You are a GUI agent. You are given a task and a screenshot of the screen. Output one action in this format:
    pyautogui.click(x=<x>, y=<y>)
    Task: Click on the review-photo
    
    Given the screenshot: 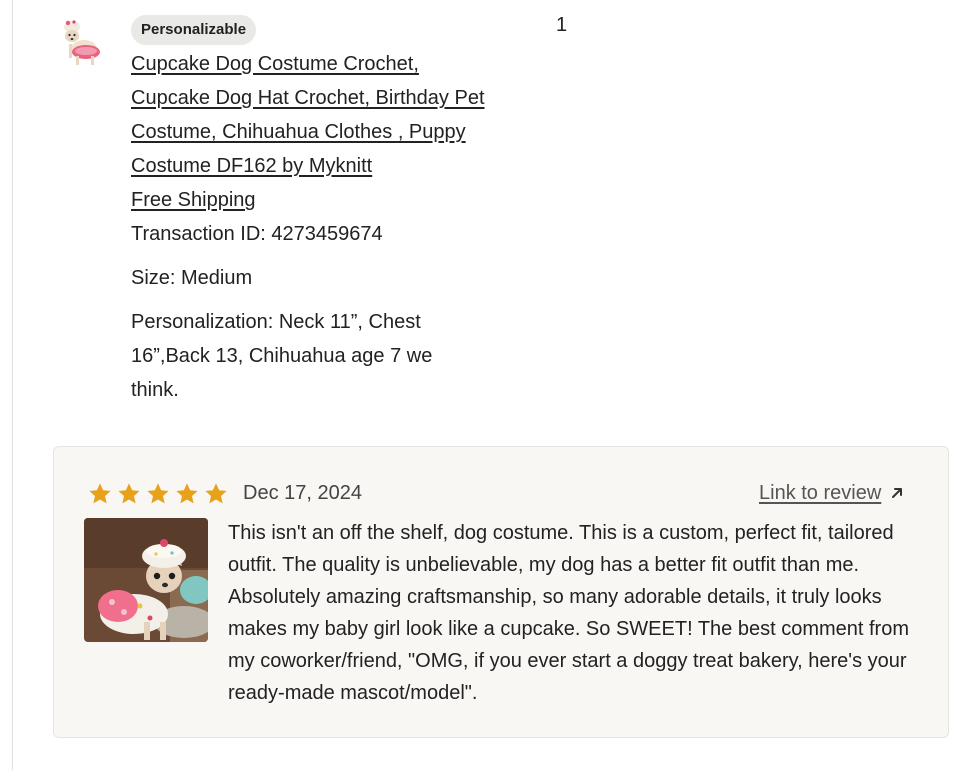 What is the action you would take?
    pyautogui.click(x=146, y=580)
    